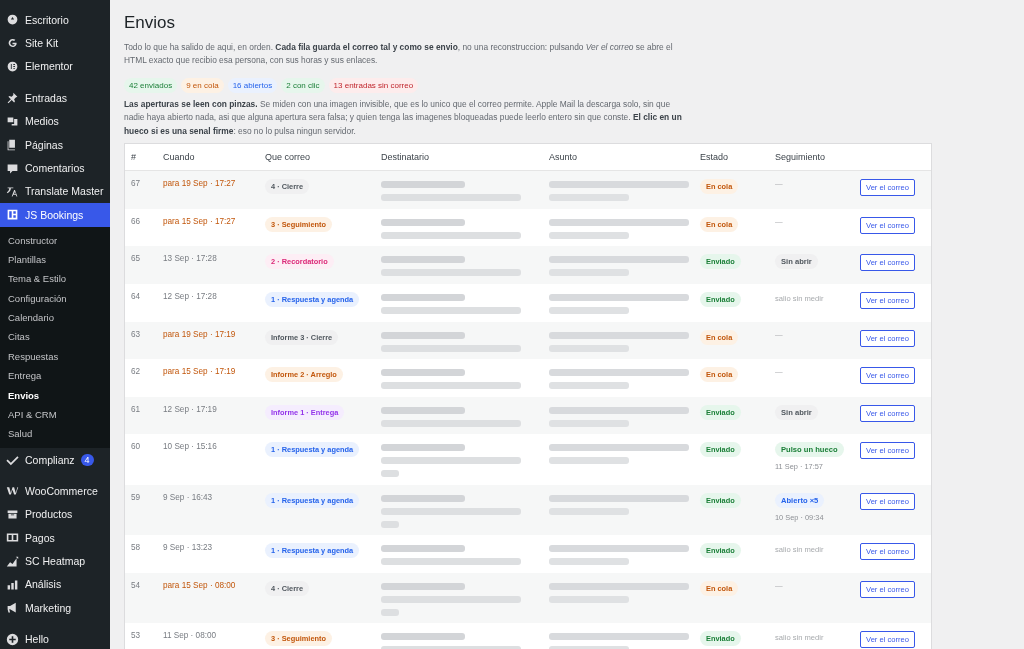 The image size is (1024, 649). What do you see at coordinates (55, 279) in the screenshot?
I see `submenu-item: Tema & Estilo` at bounding box center [55, 279].